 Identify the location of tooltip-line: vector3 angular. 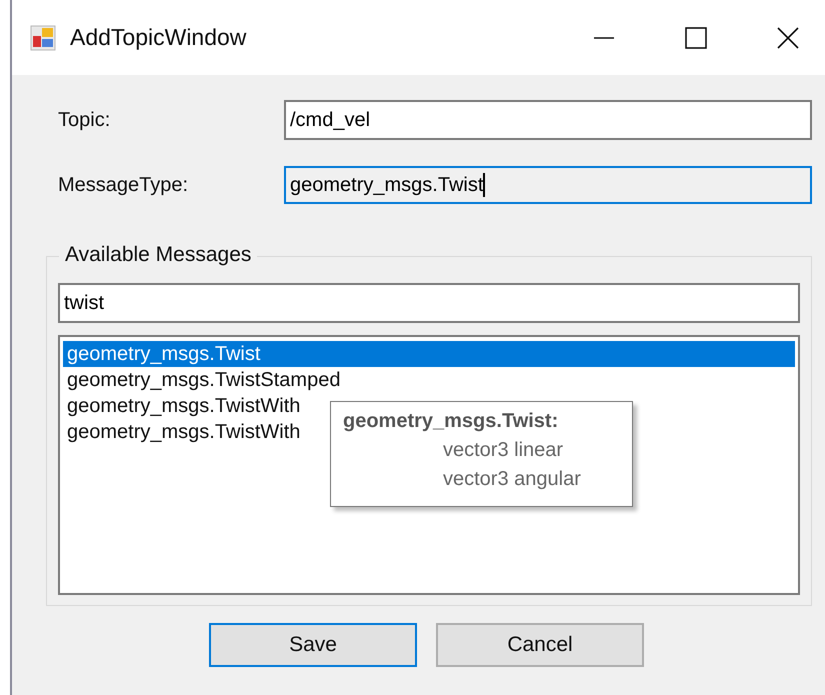
(511, 479).